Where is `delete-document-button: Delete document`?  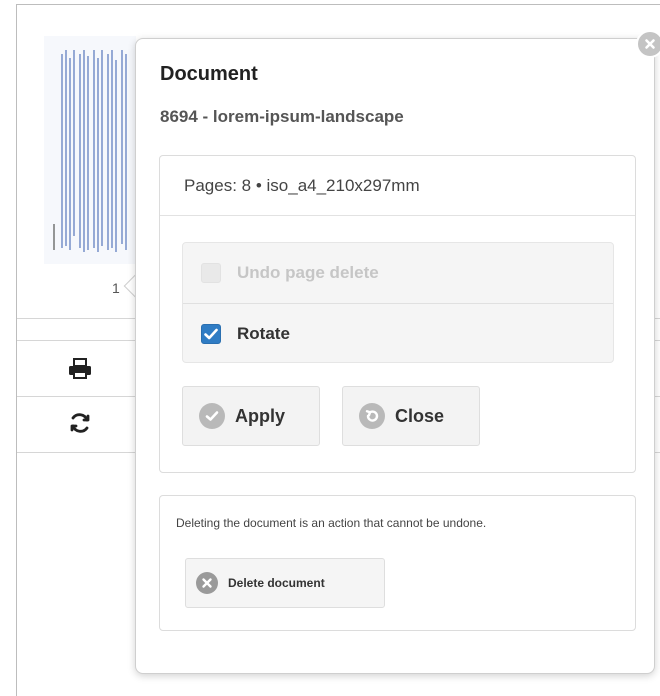 delete-document-button: Delete document is located at coordinates (285, 583).